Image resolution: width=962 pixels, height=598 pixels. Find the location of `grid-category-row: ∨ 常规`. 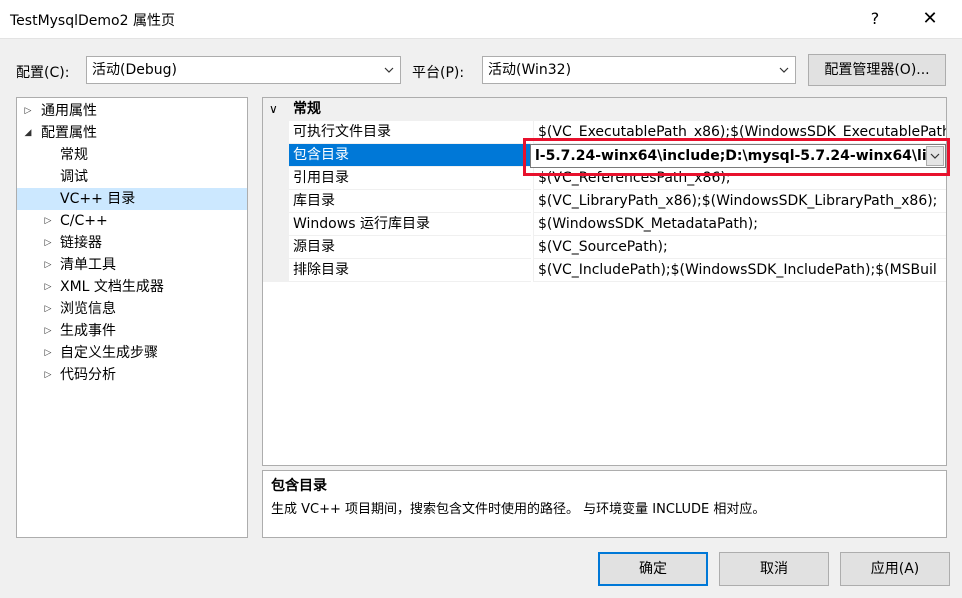

grid-category-row: ∨ 常规 is located at coordinates (604, 109).